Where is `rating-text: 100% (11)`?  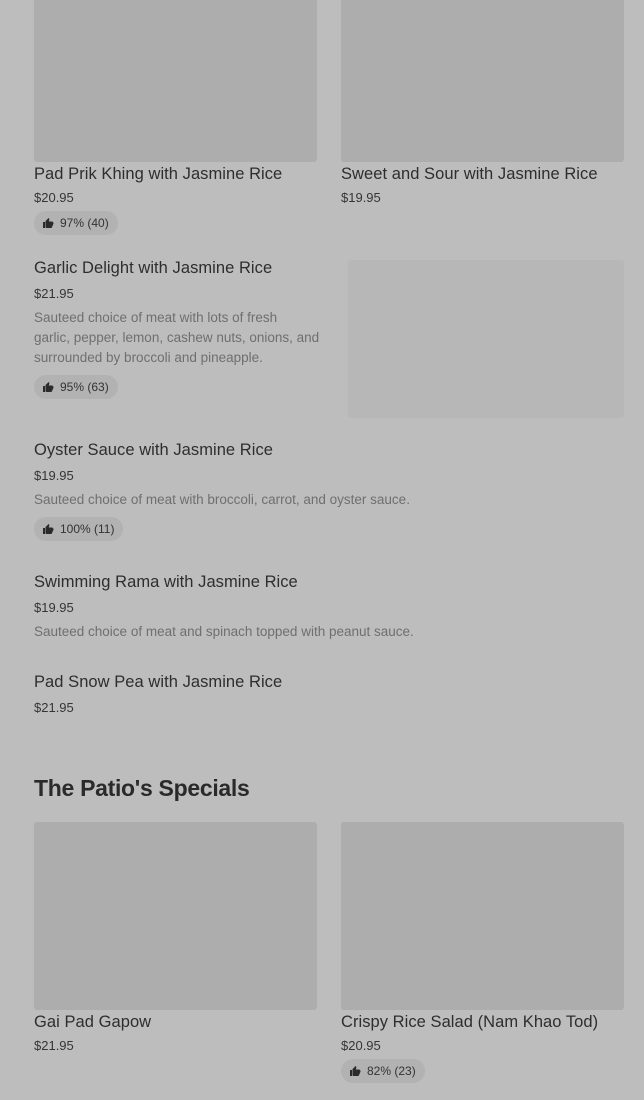
rating-text: 100% (11) is located at coordinates (87, 529).